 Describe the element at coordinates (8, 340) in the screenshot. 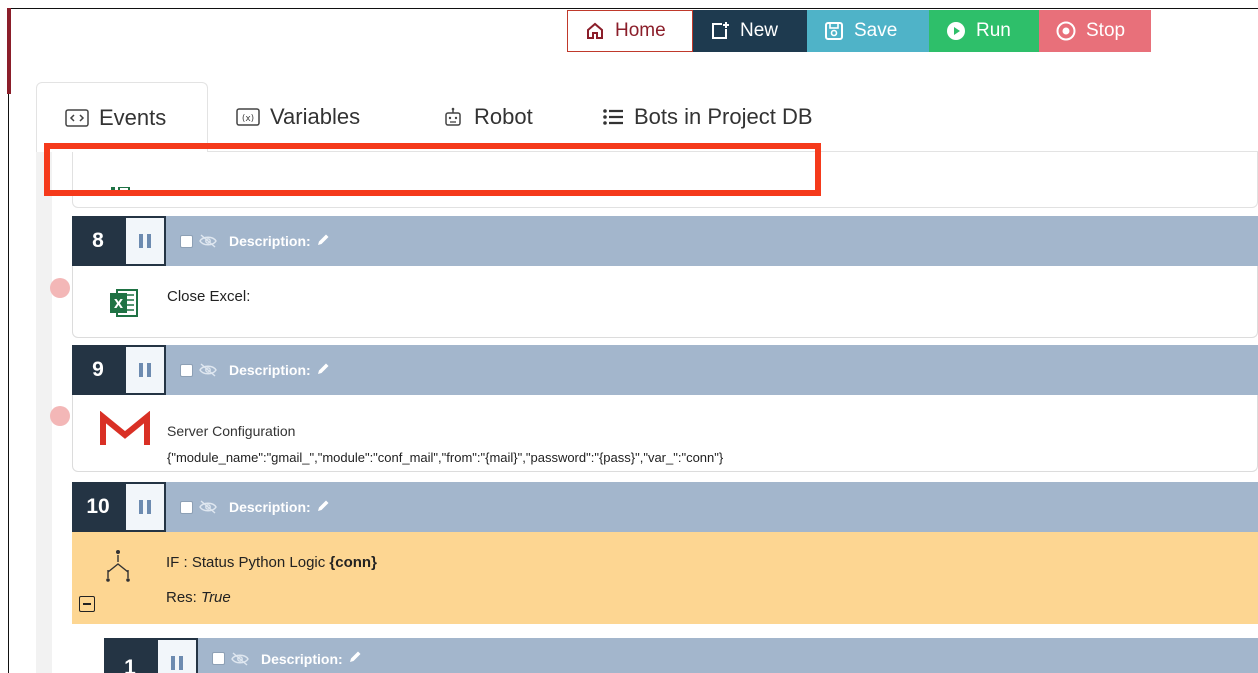

I see `window-left-border` at that location.